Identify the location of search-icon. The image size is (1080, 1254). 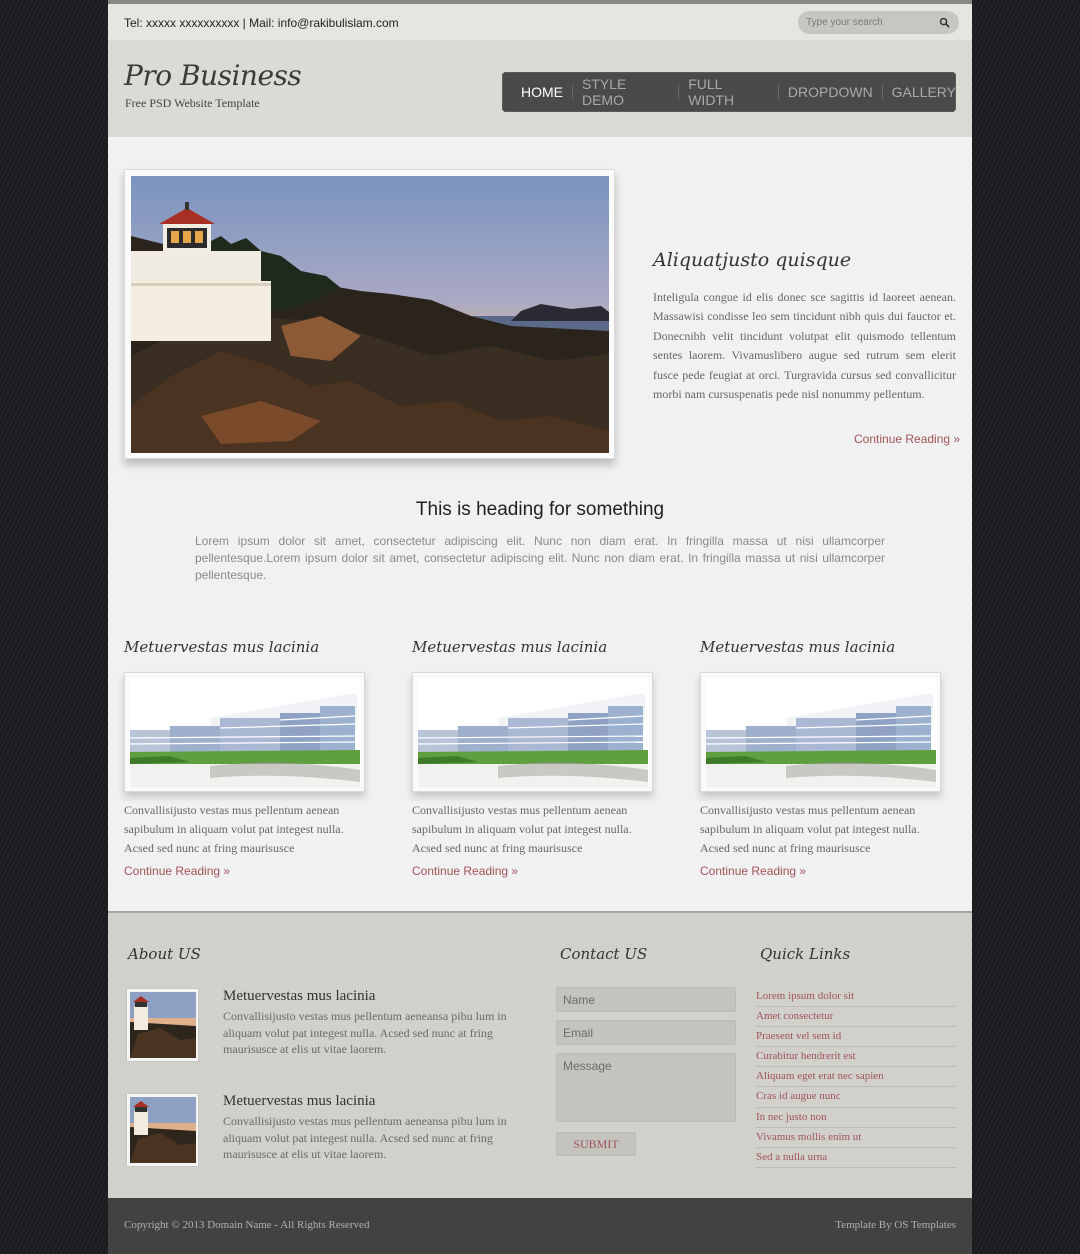
(944, 22).